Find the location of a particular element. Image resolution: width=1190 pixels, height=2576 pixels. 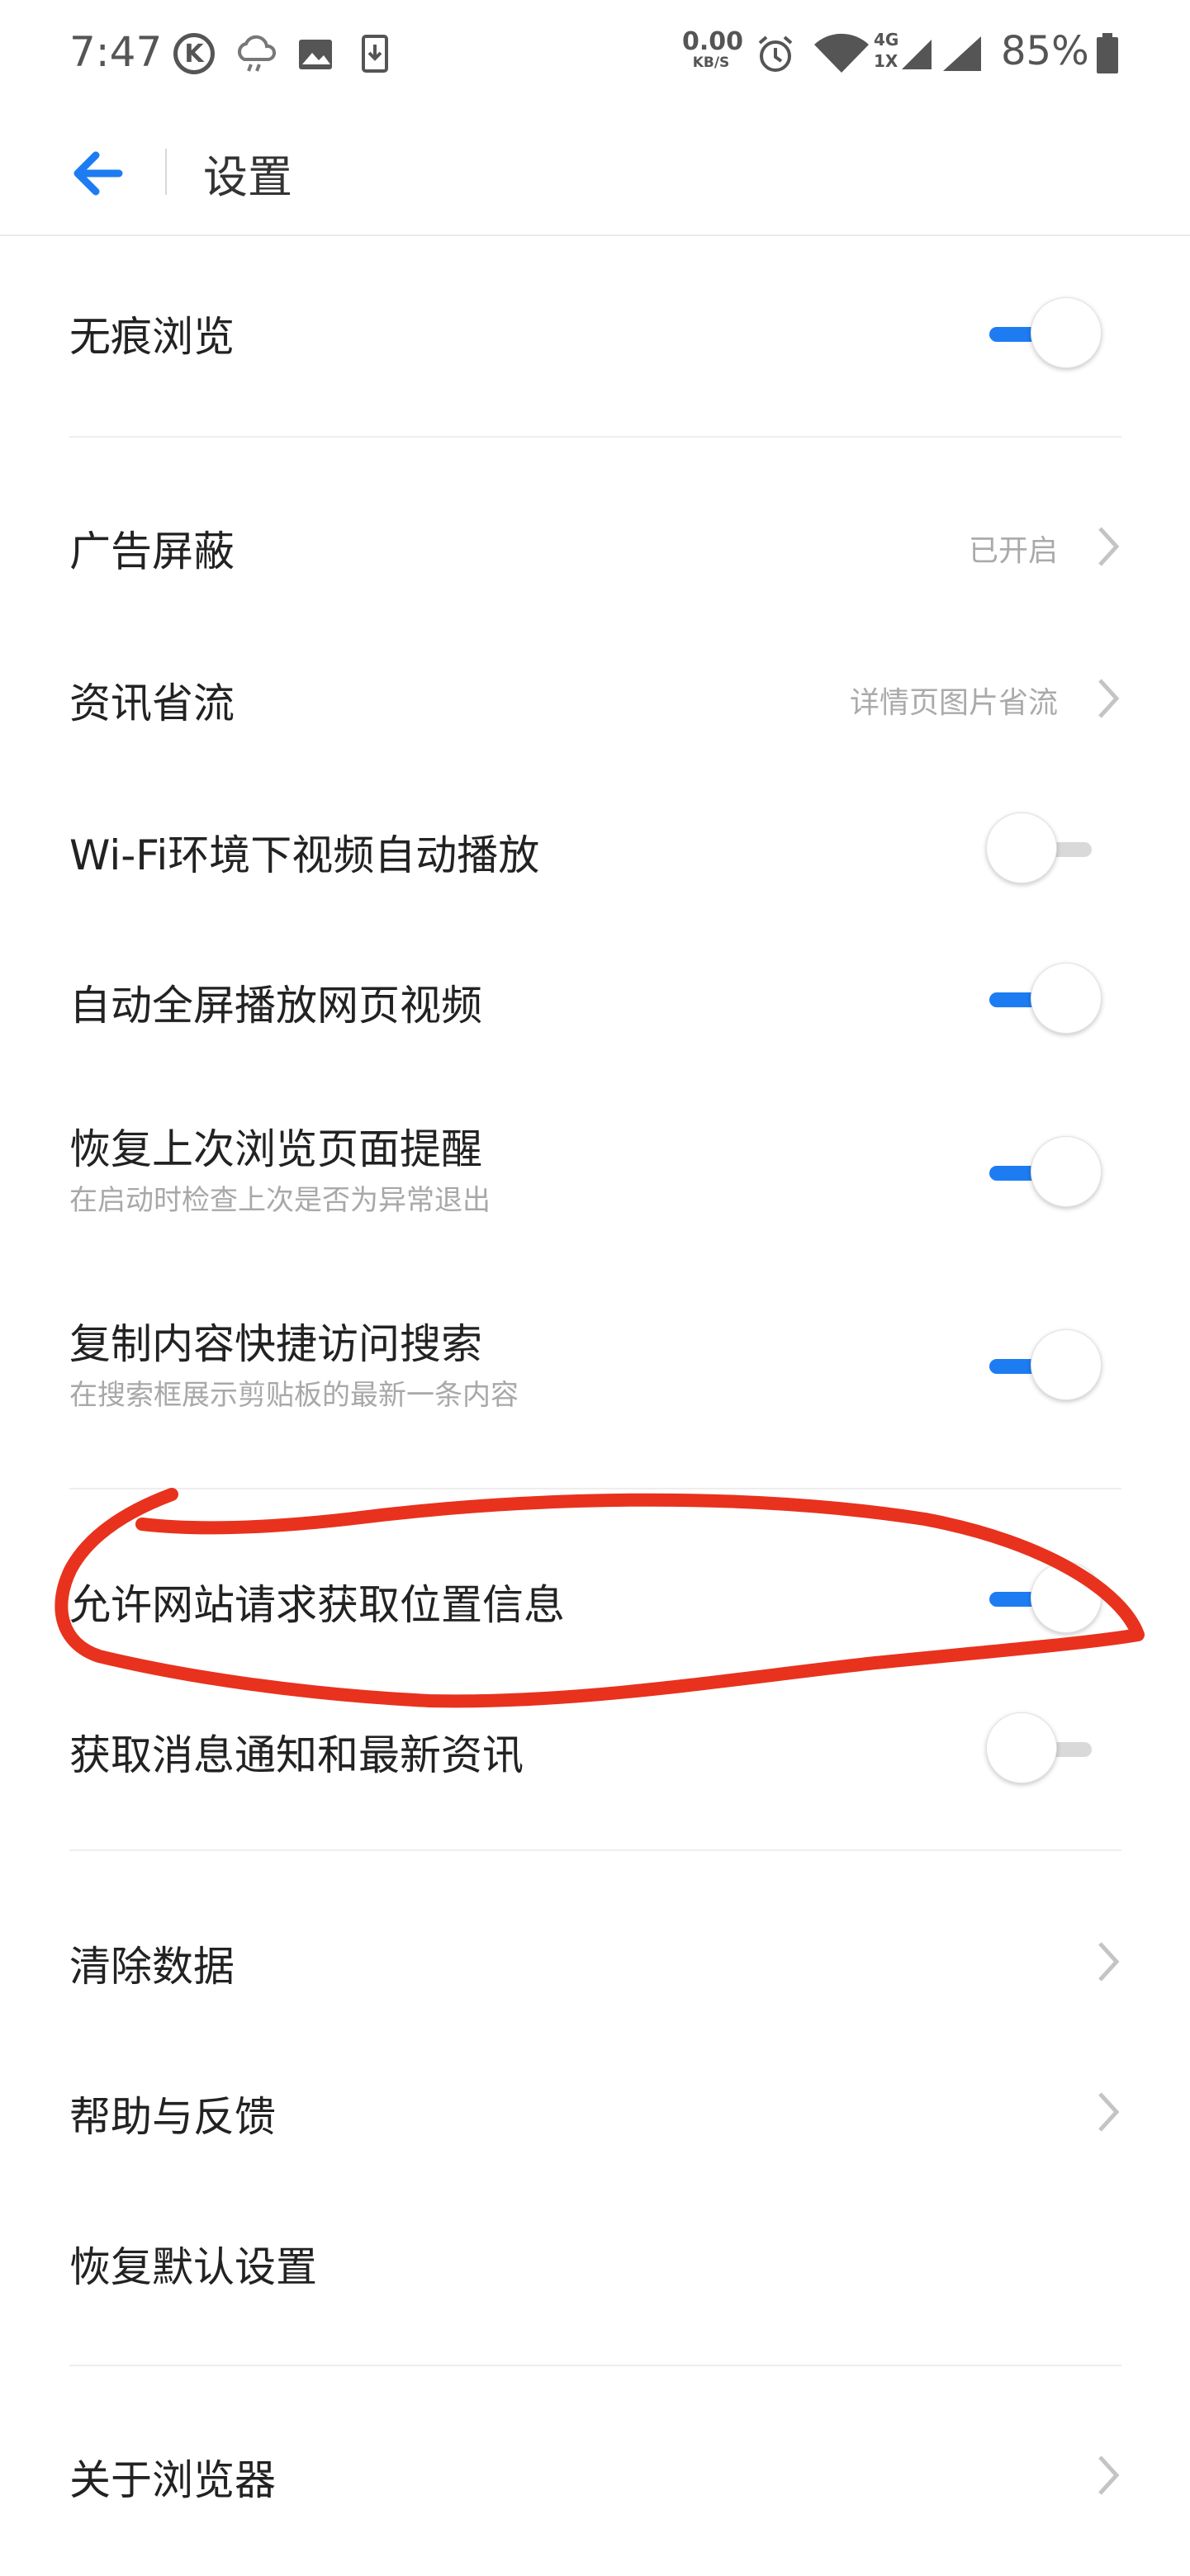

setting-incognito-label: 无痕浏览 is located at coordinates (152, 337).